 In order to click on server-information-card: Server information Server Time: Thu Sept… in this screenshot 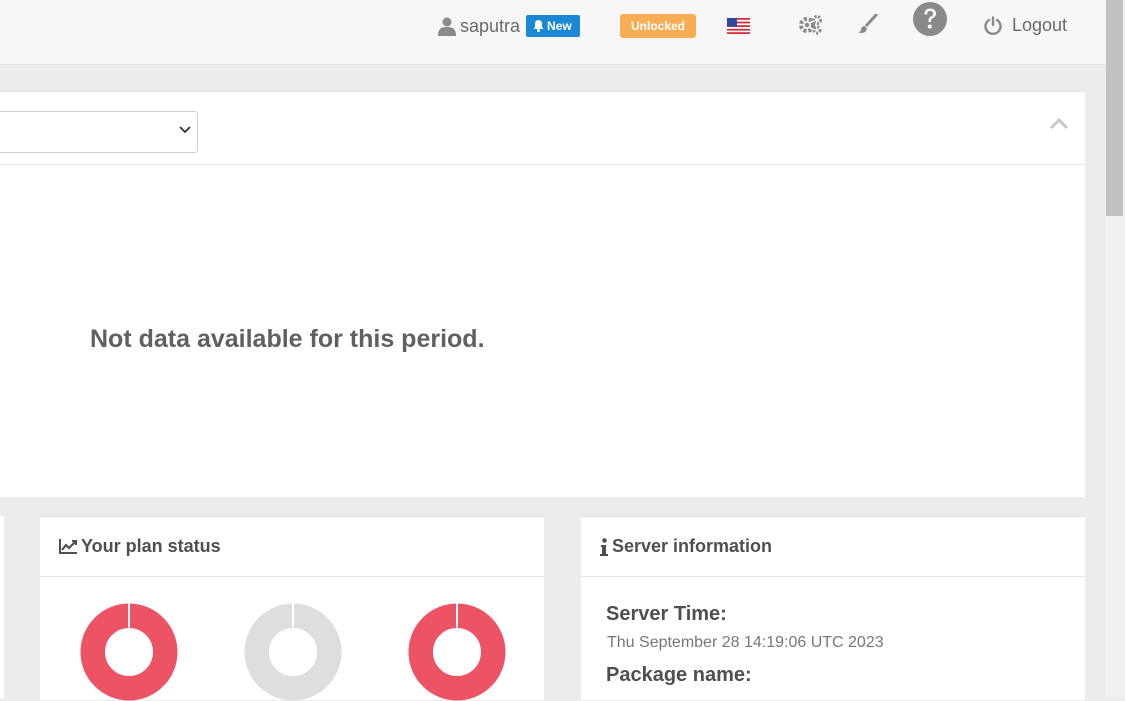, I will do `click(833, 608)`.